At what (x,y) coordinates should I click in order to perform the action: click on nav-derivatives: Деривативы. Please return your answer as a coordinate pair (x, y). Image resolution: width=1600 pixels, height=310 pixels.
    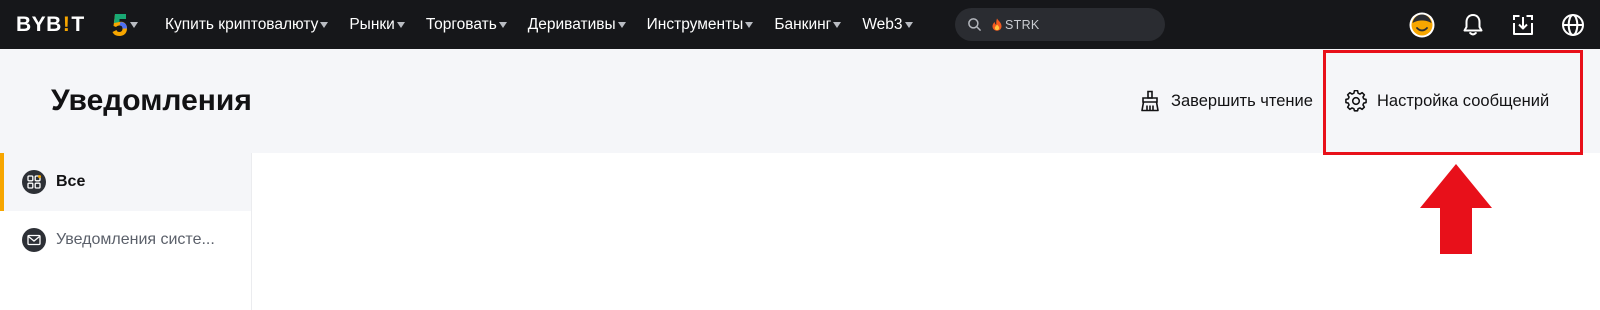
    Looking at the image, I should click on (577, 25).